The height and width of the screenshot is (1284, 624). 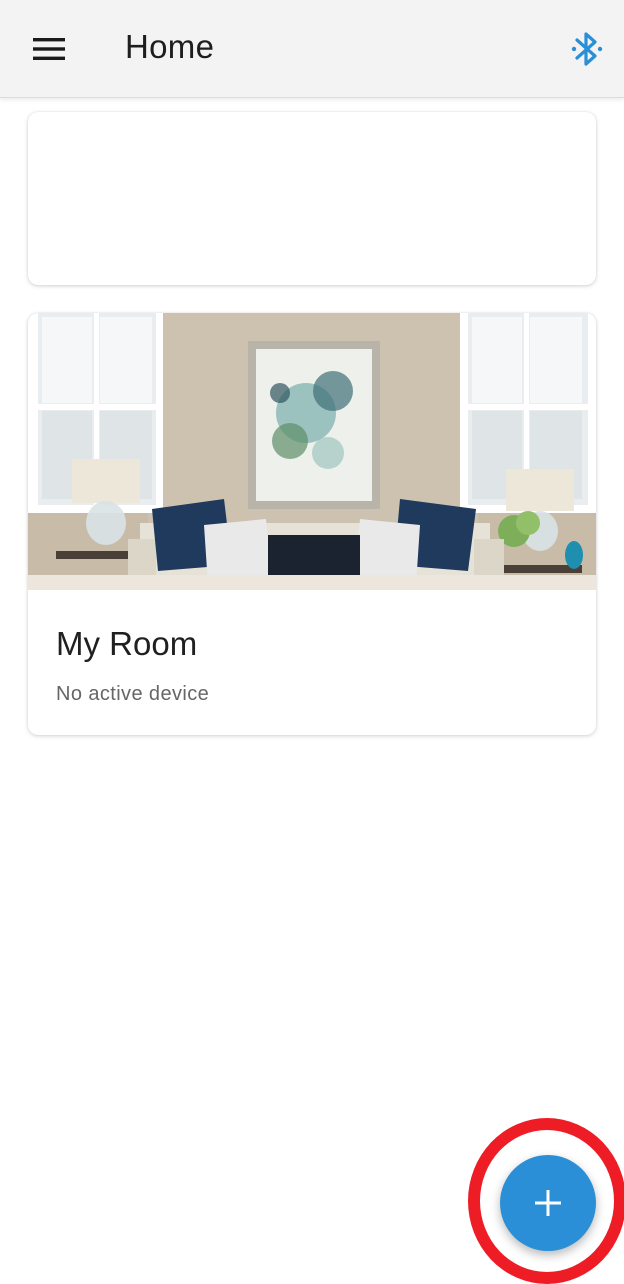 What do you see at coordinates (127, 643) in the screenshot?
I see `room-name: My Room` at bounding box center [127, 643].